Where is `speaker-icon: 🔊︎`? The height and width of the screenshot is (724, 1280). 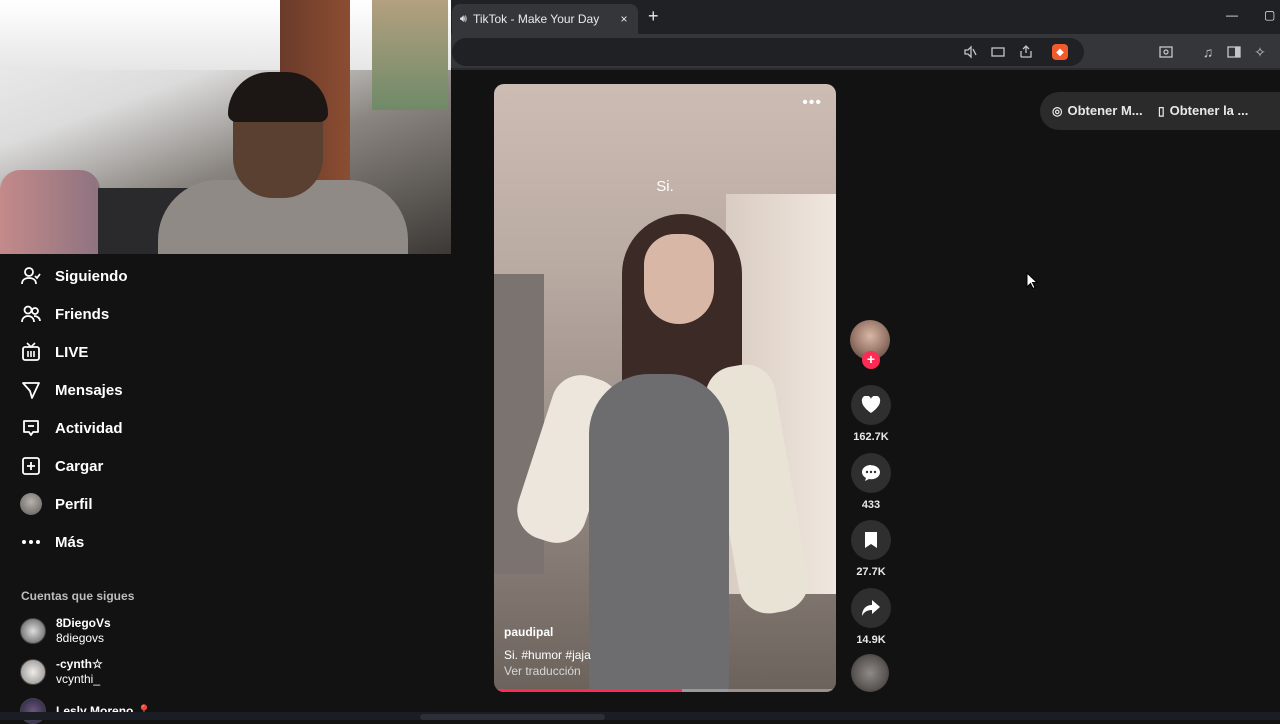
speaker-icon: 🔊︎ is located at coordinates (463, 19).